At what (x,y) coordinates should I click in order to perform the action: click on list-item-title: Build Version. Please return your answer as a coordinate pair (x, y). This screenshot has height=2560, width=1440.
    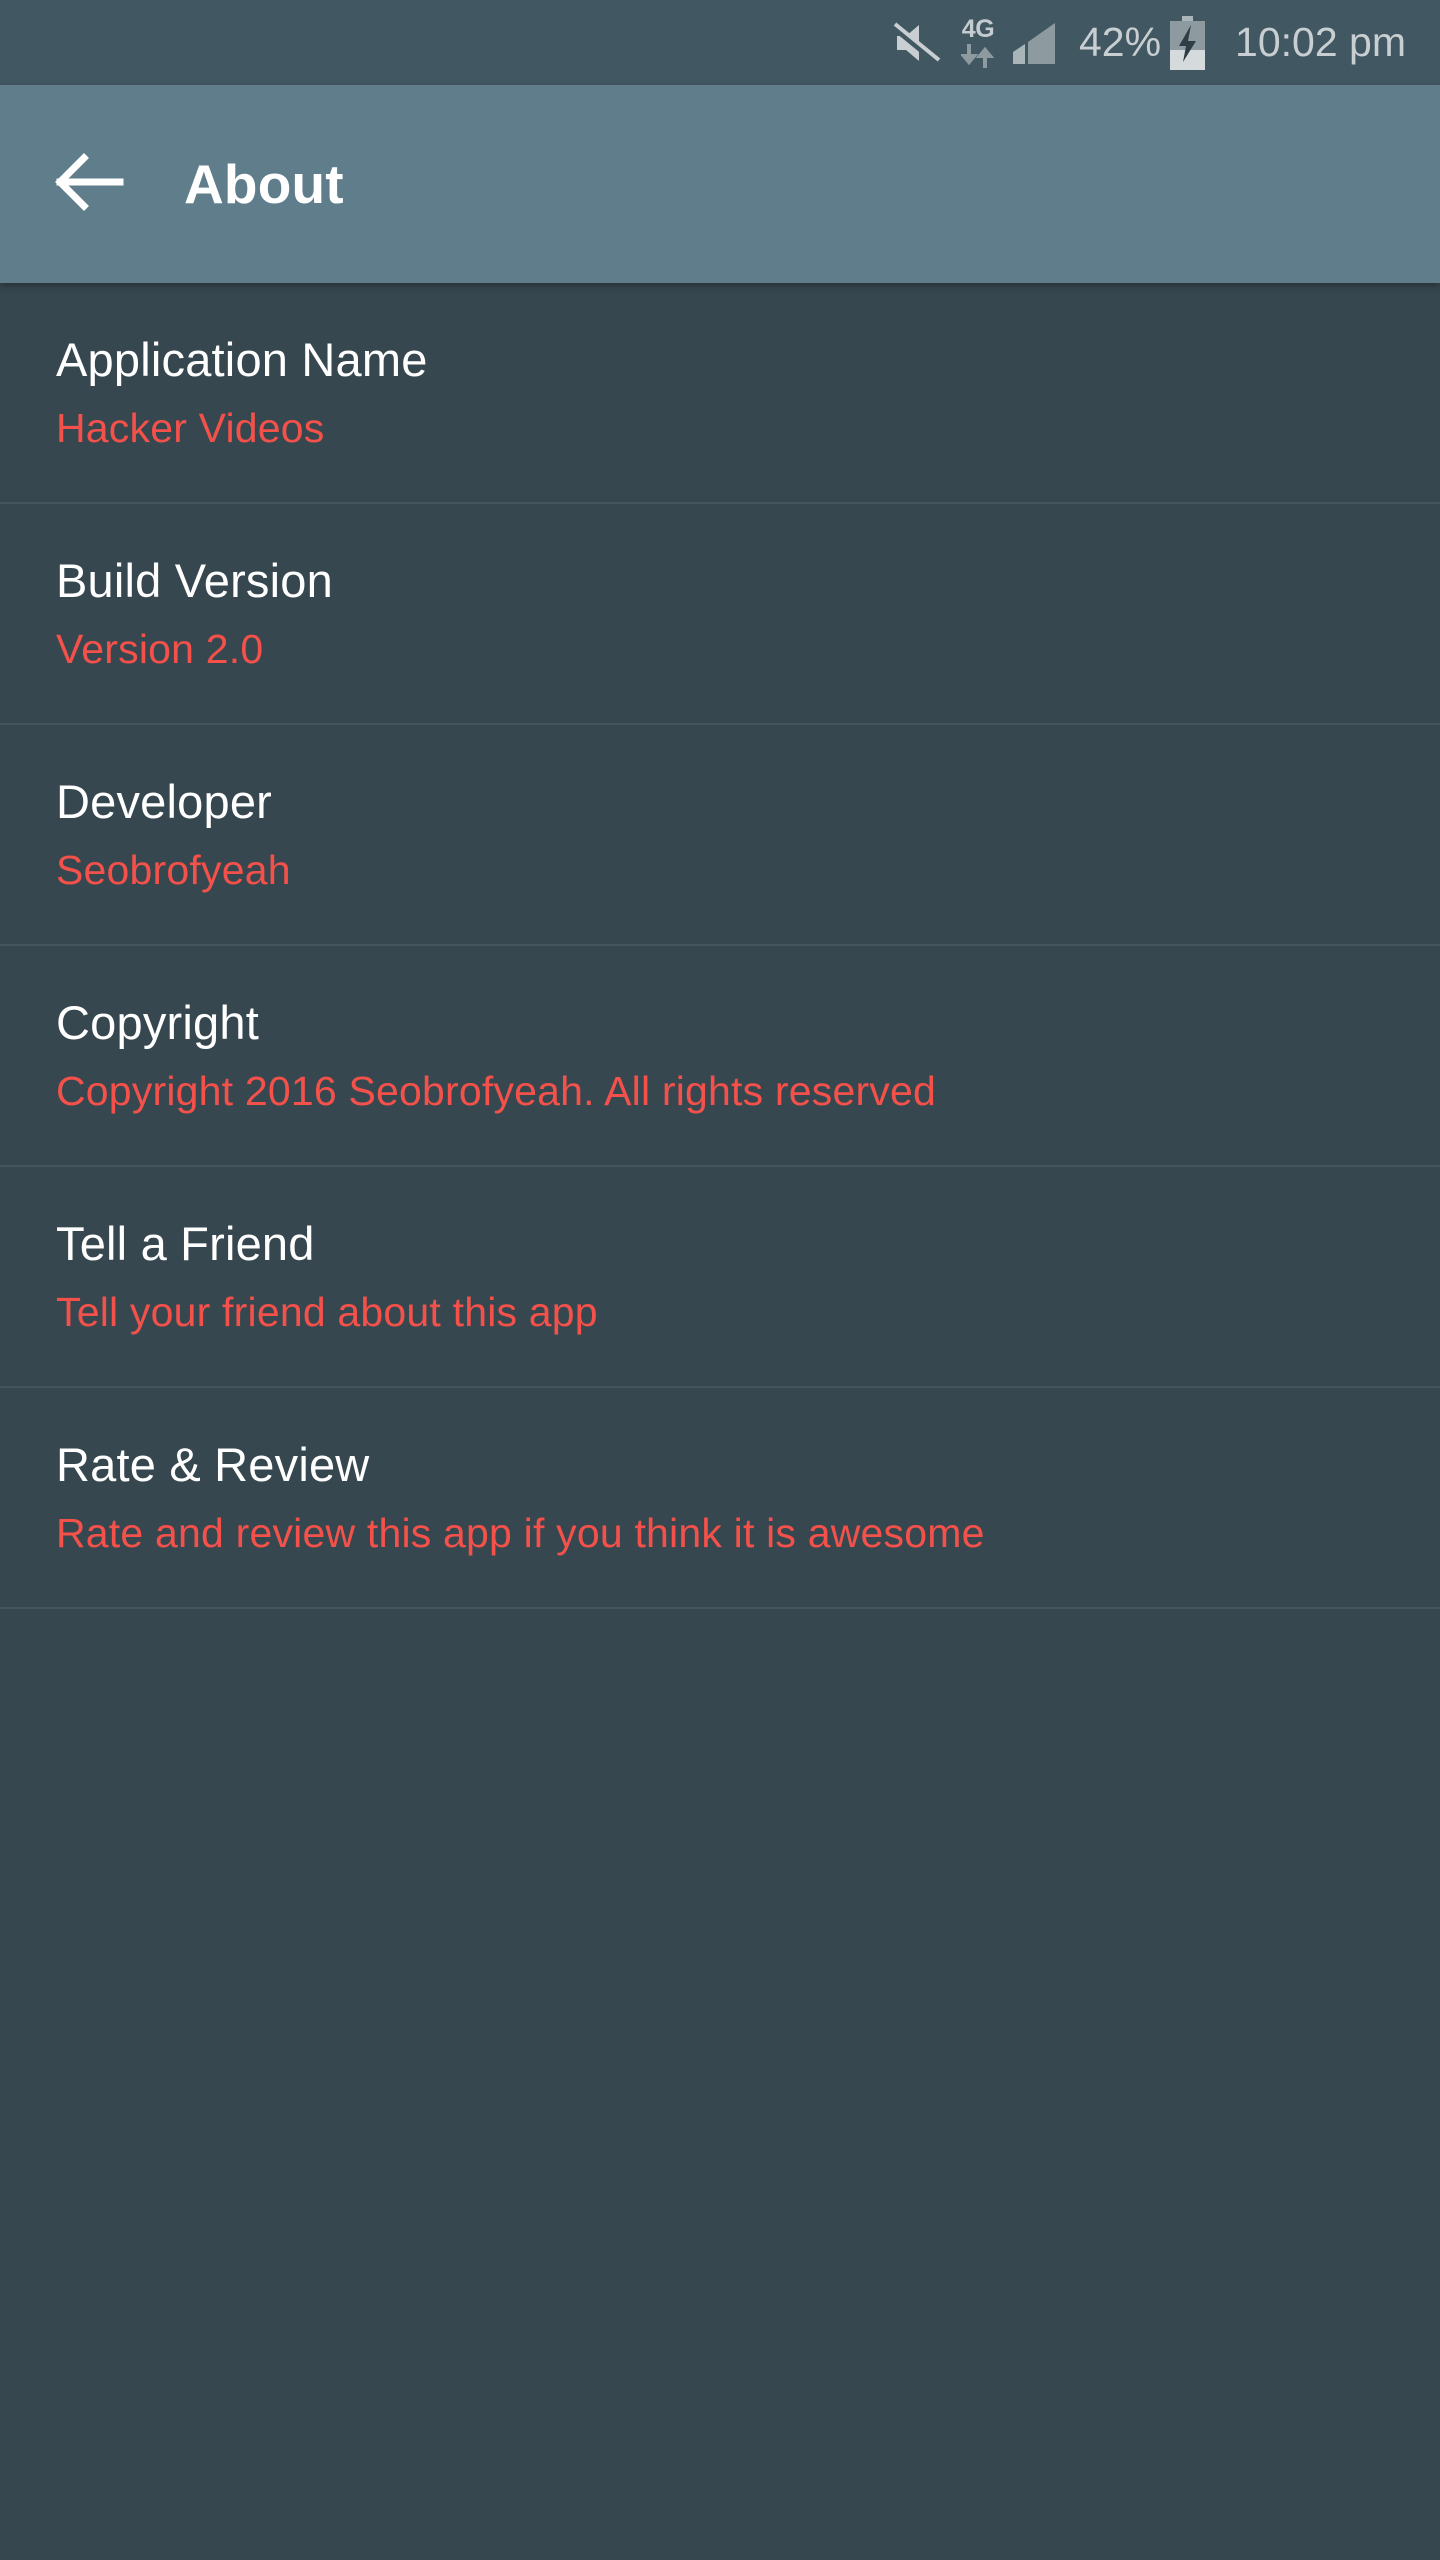
    Looking at the image, I should click on (194, 581).